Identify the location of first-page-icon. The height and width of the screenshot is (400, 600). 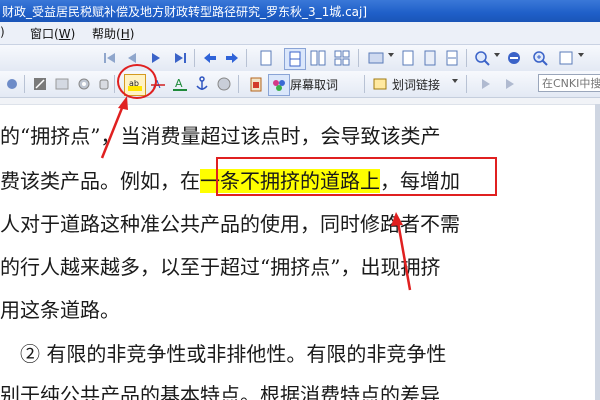
(110, 58).